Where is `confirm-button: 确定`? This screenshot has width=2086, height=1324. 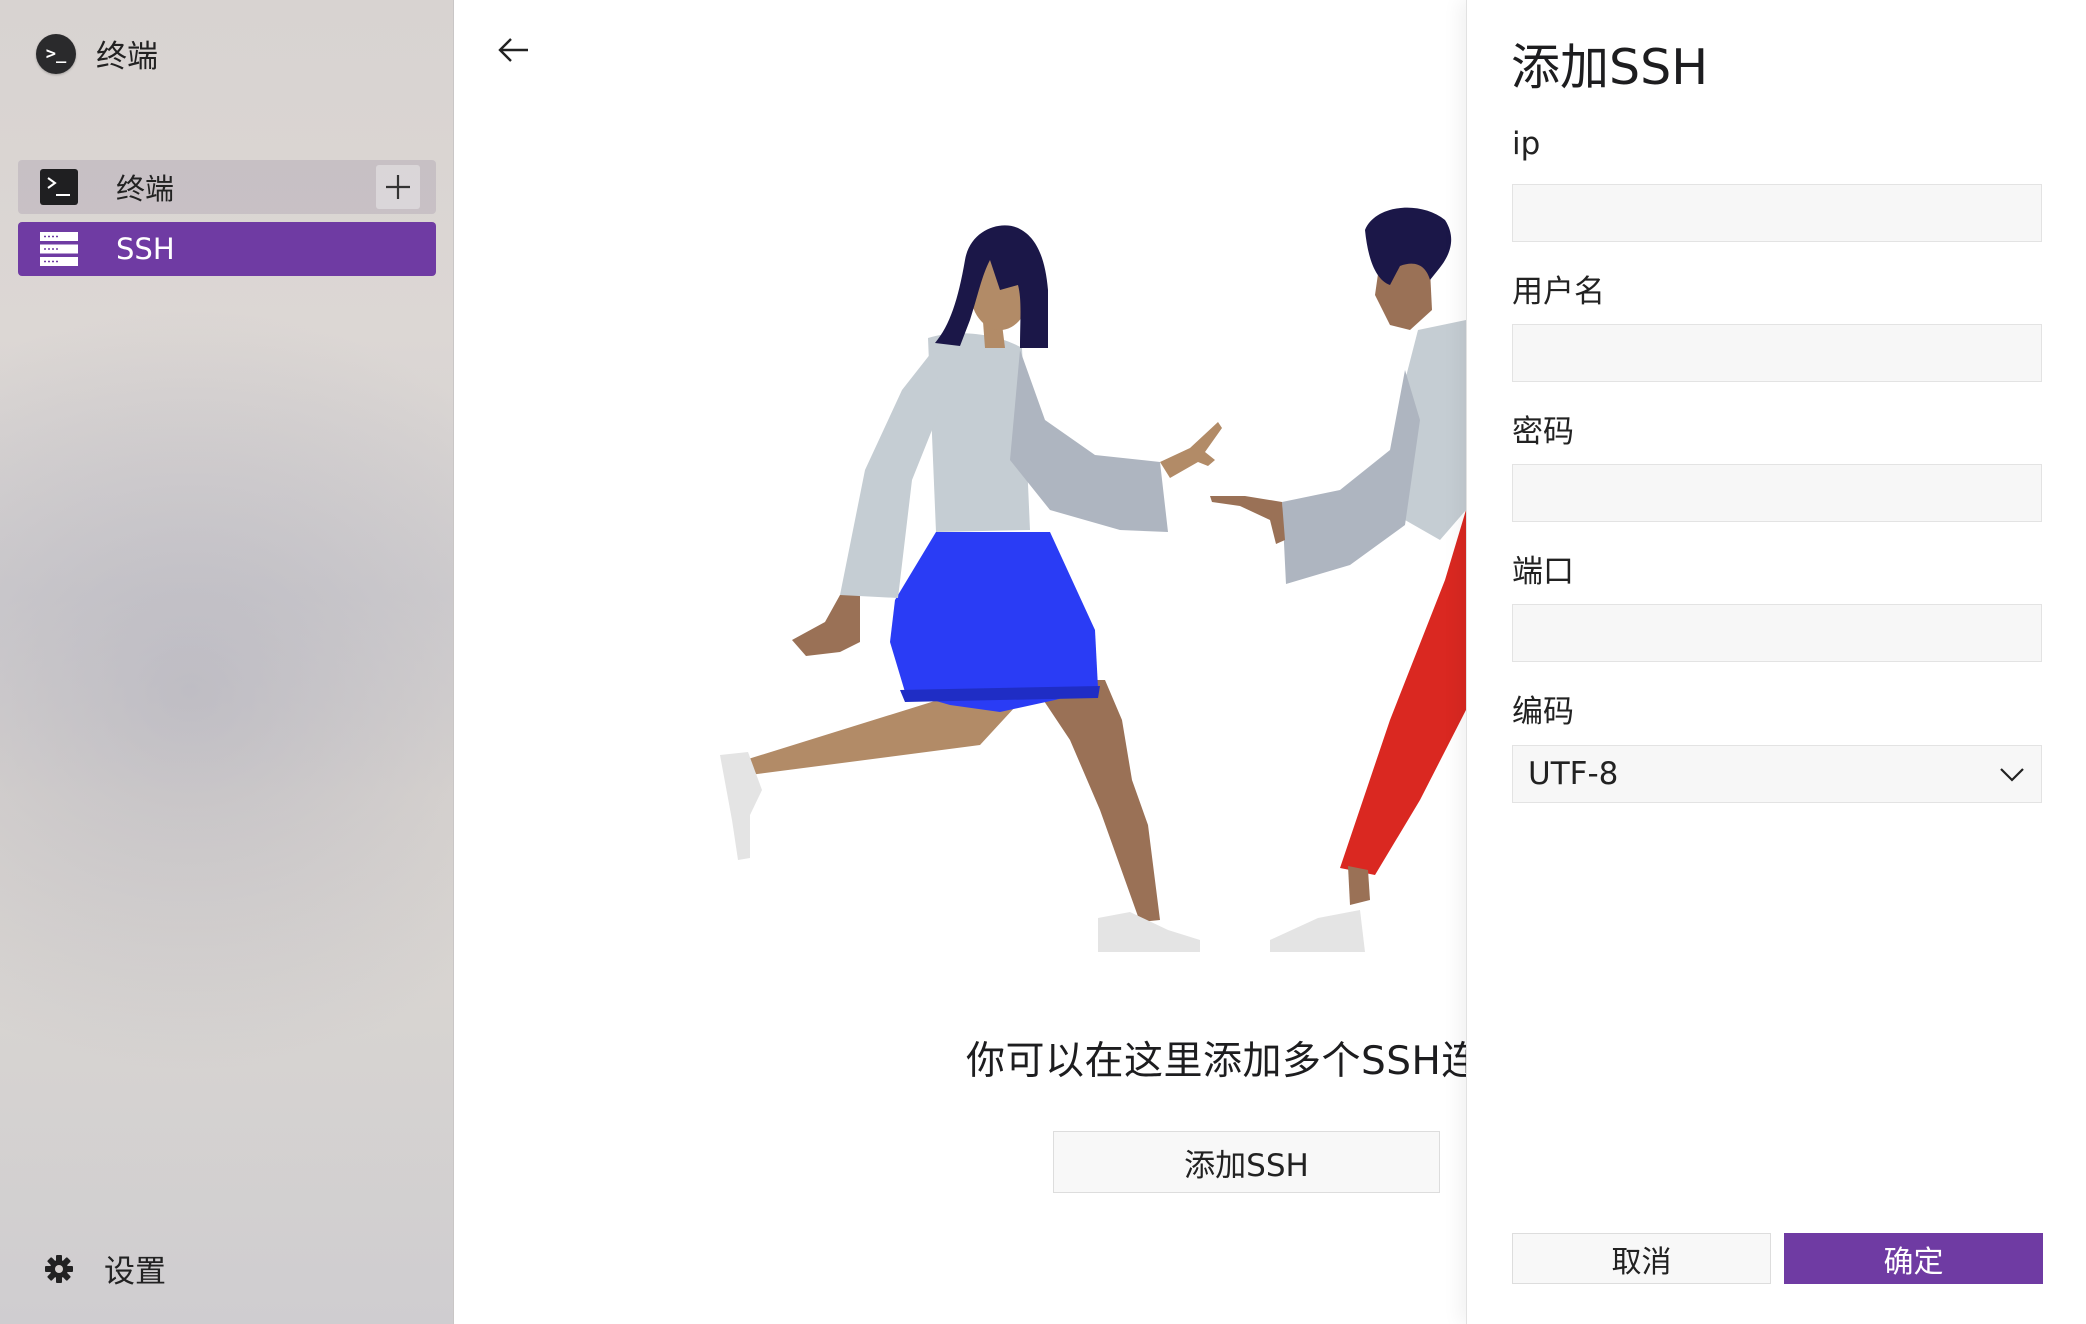
confirm-button: 确定 is located at coordinates (1913, 1258).